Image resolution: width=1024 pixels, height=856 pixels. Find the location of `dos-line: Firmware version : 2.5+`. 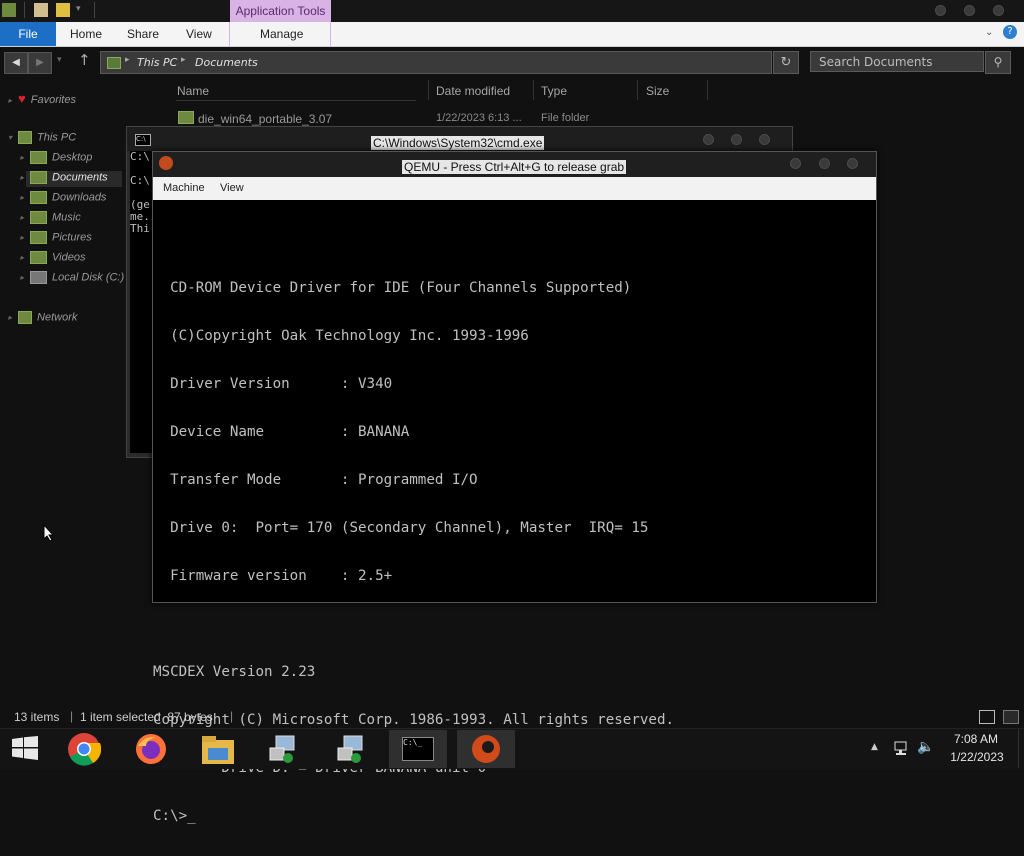

dos-line: Firmware version : 2.5+ is located at coordinates (273, 576).